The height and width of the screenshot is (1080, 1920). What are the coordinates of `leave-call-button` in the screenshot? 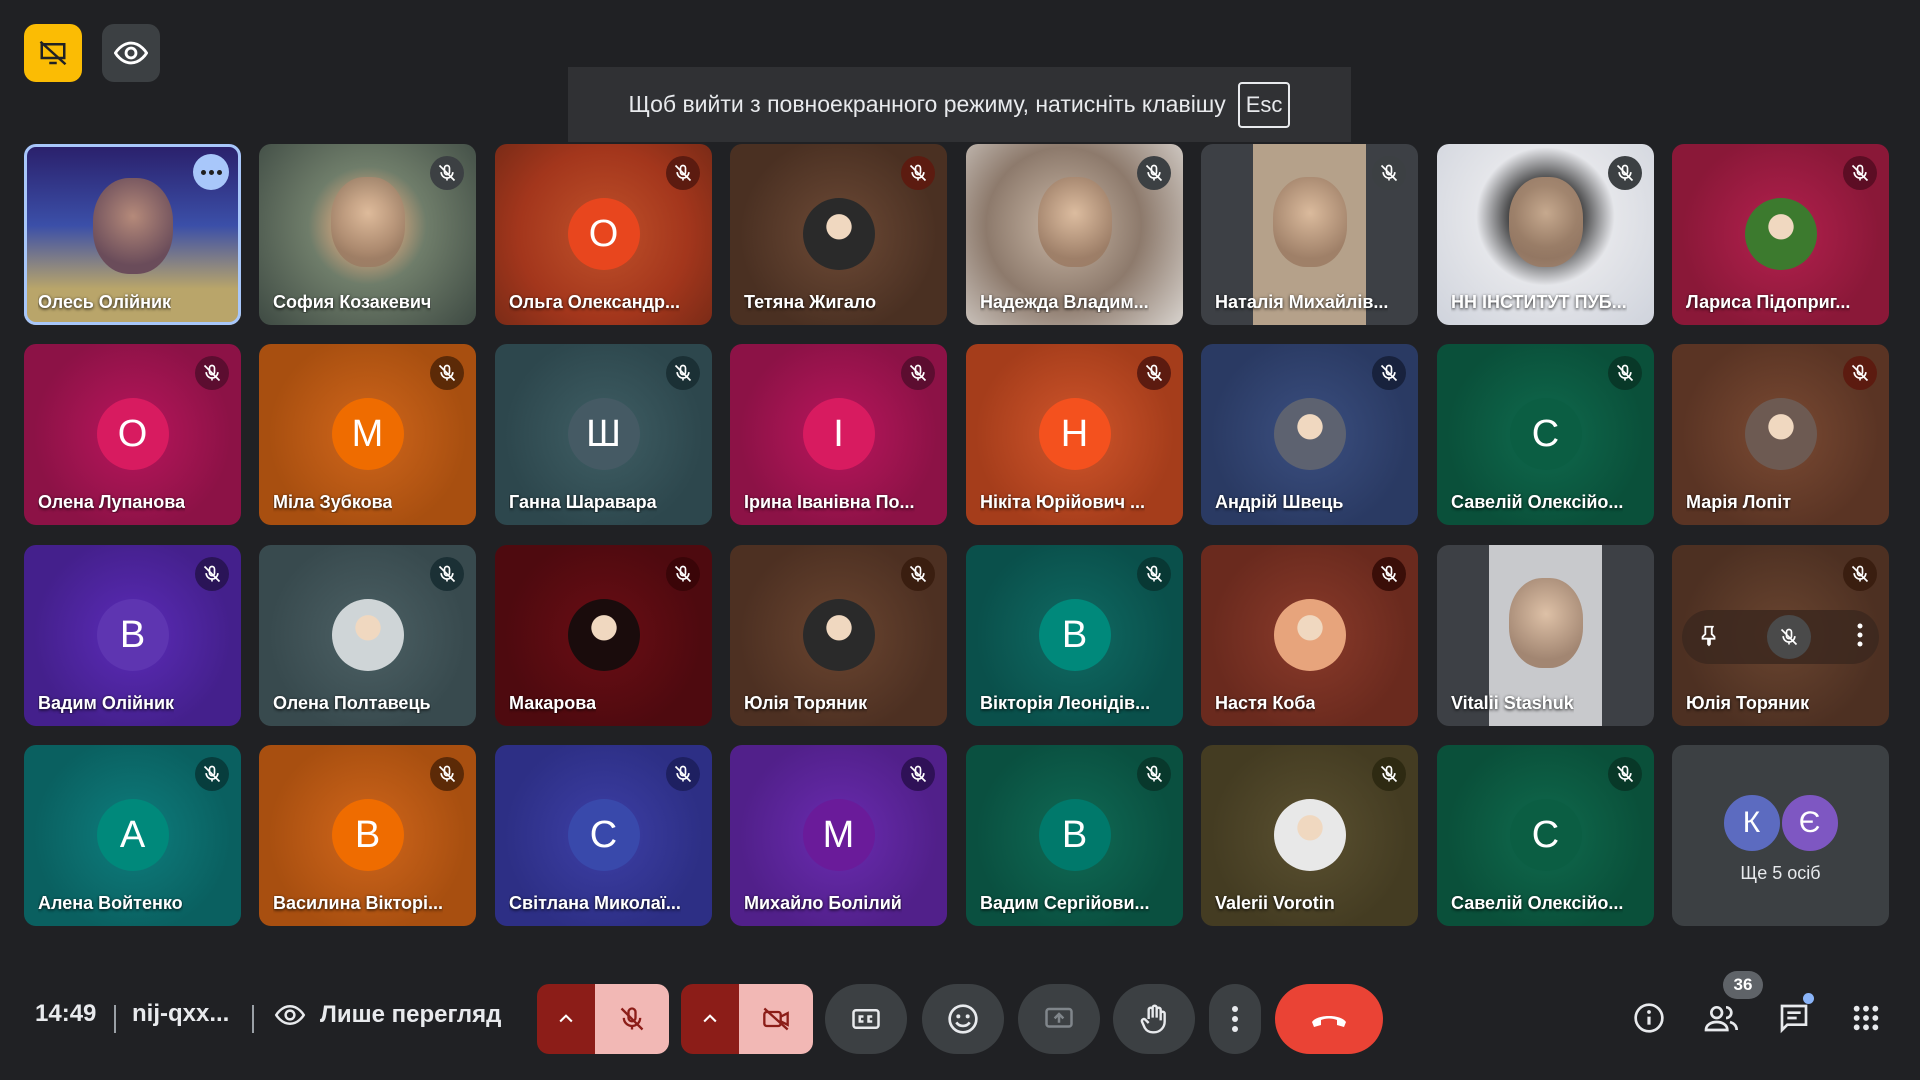 It's located at (1329, 1019).